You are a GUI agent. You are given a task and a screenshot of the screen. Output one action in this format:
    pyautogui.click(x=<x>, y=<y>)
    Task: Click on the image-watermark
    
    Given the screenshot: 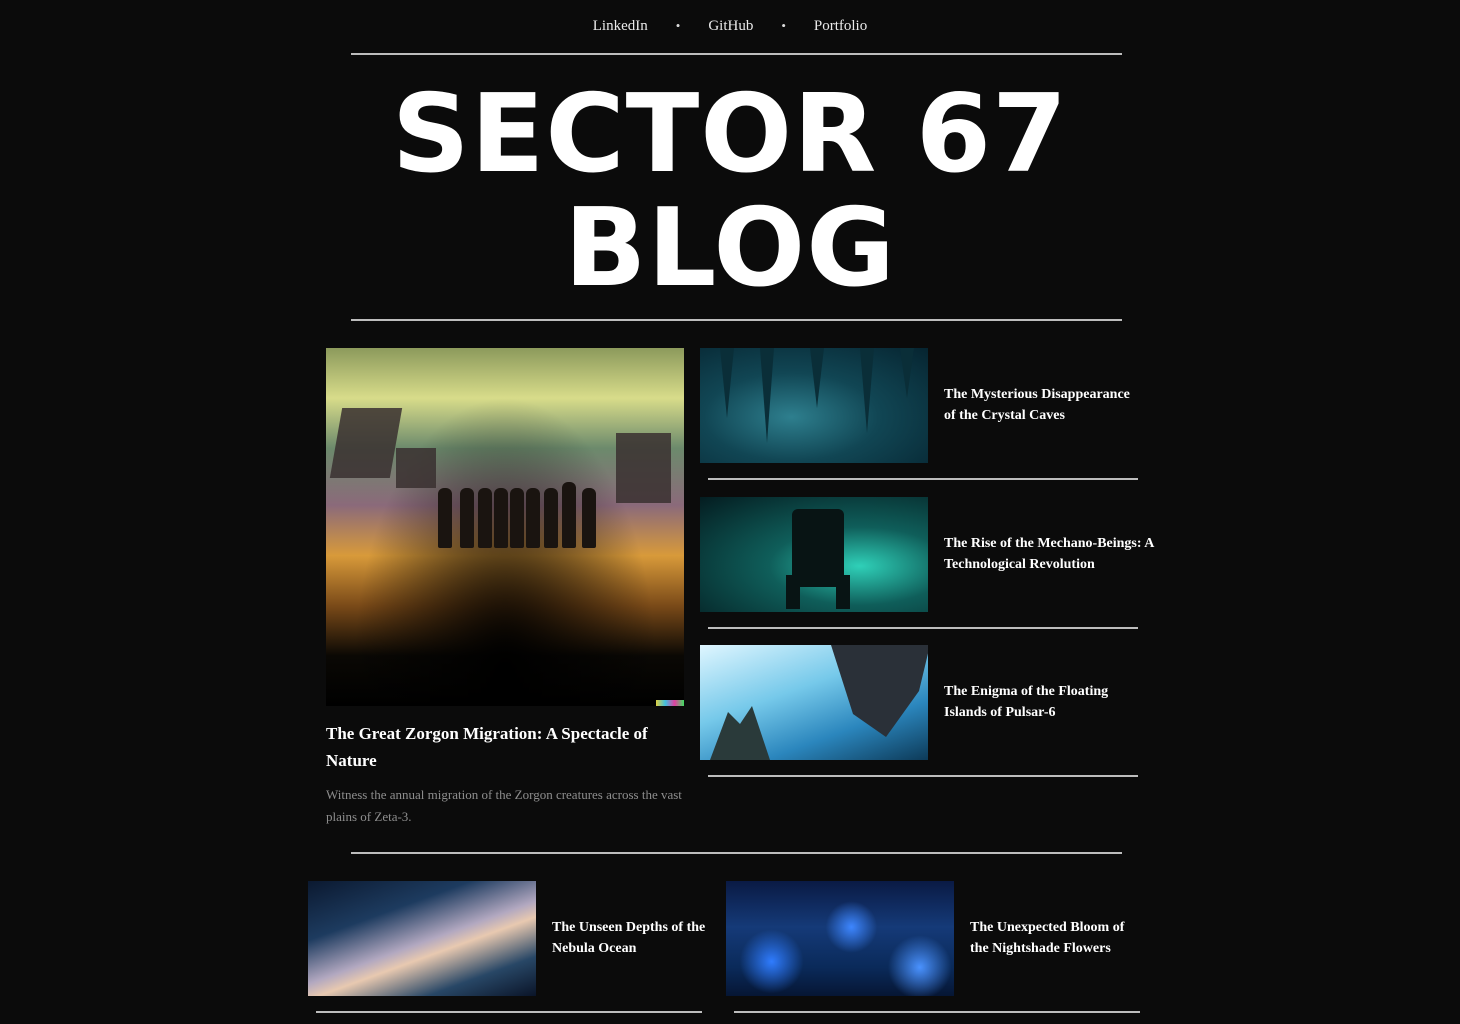 What is the action you would take?
    pyautogui.click(x=670, y=703)
    